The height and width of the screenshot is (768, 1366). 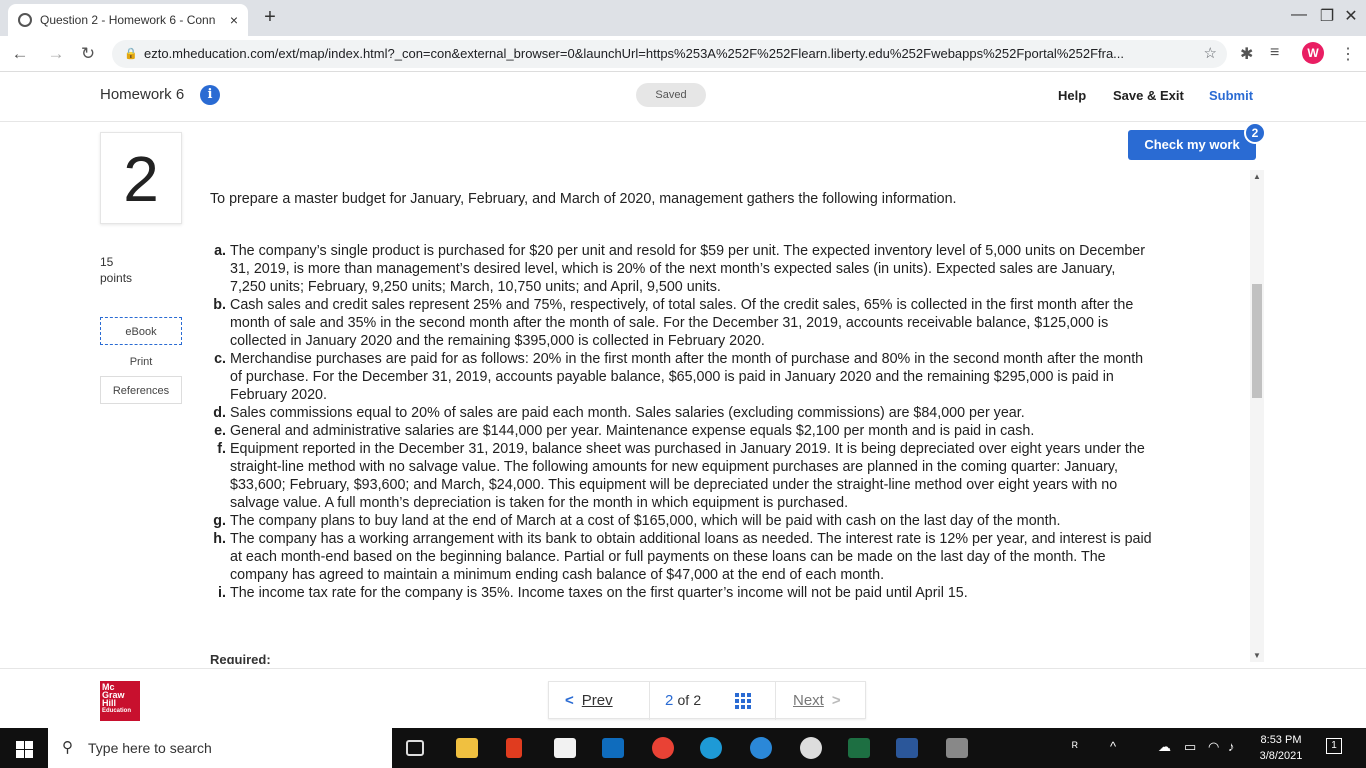 I want to click on references-button: References, so click(x=141, y=390).